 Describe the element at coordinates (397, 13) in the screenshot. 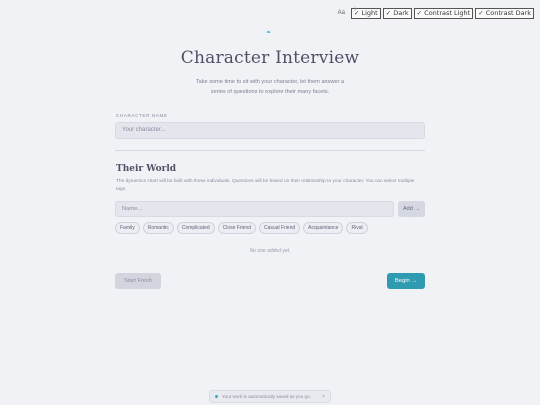

I see `theme-dark-button: ✓ Dark` at that location.